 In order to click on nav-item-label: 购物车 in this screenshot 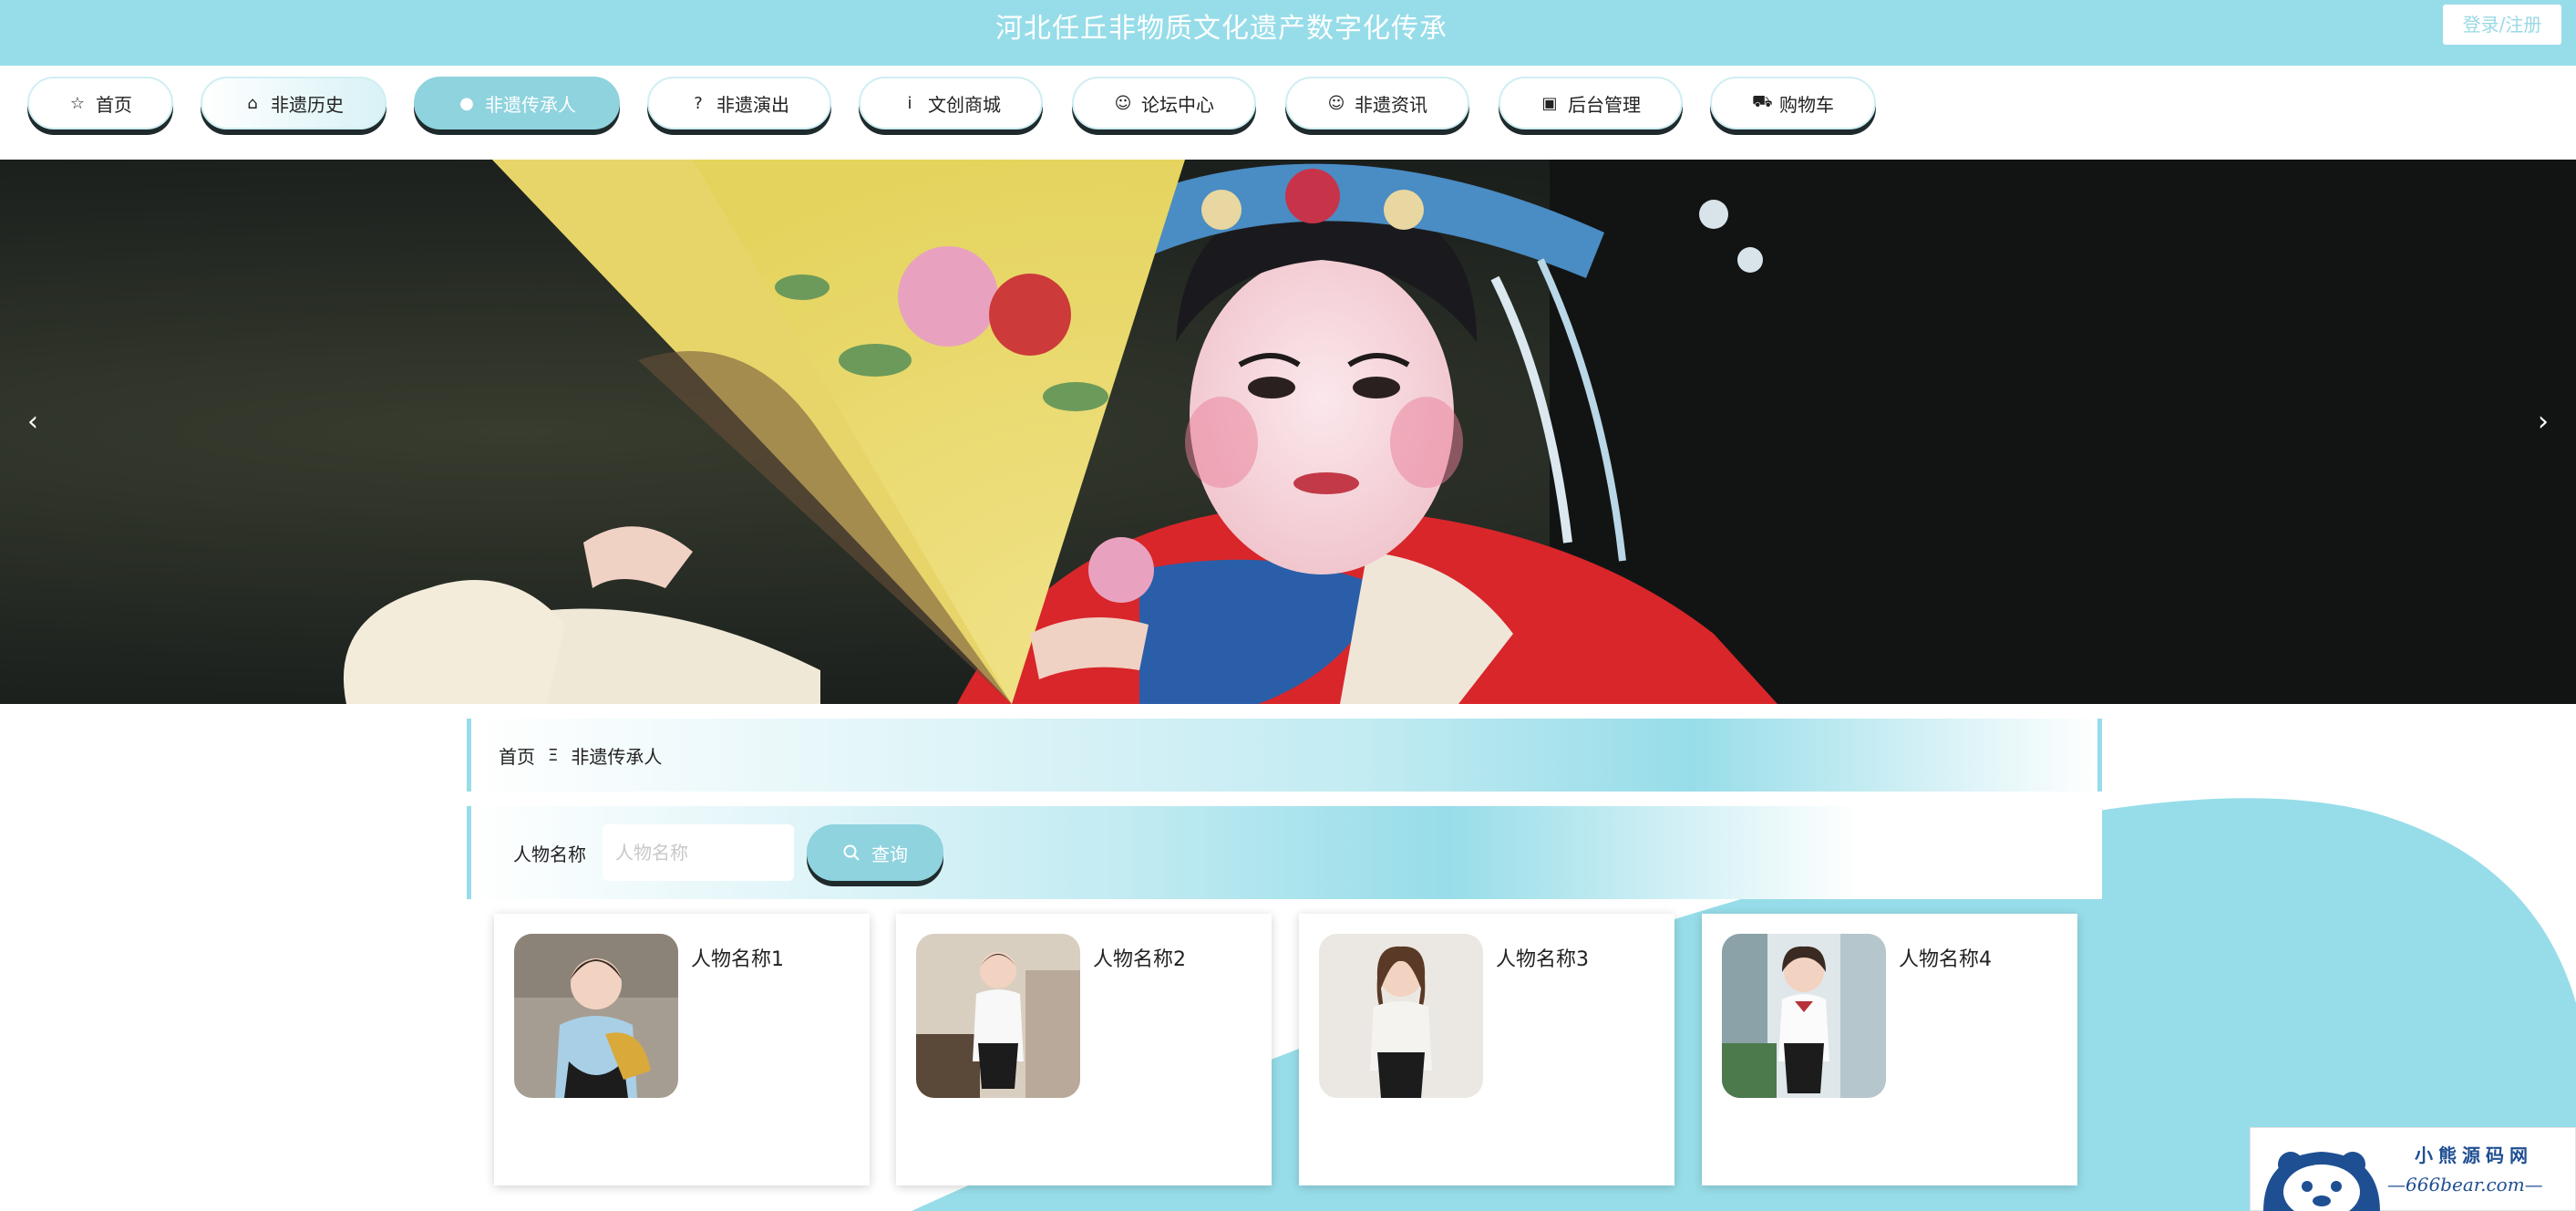, I will do `click(1806, 104)`.